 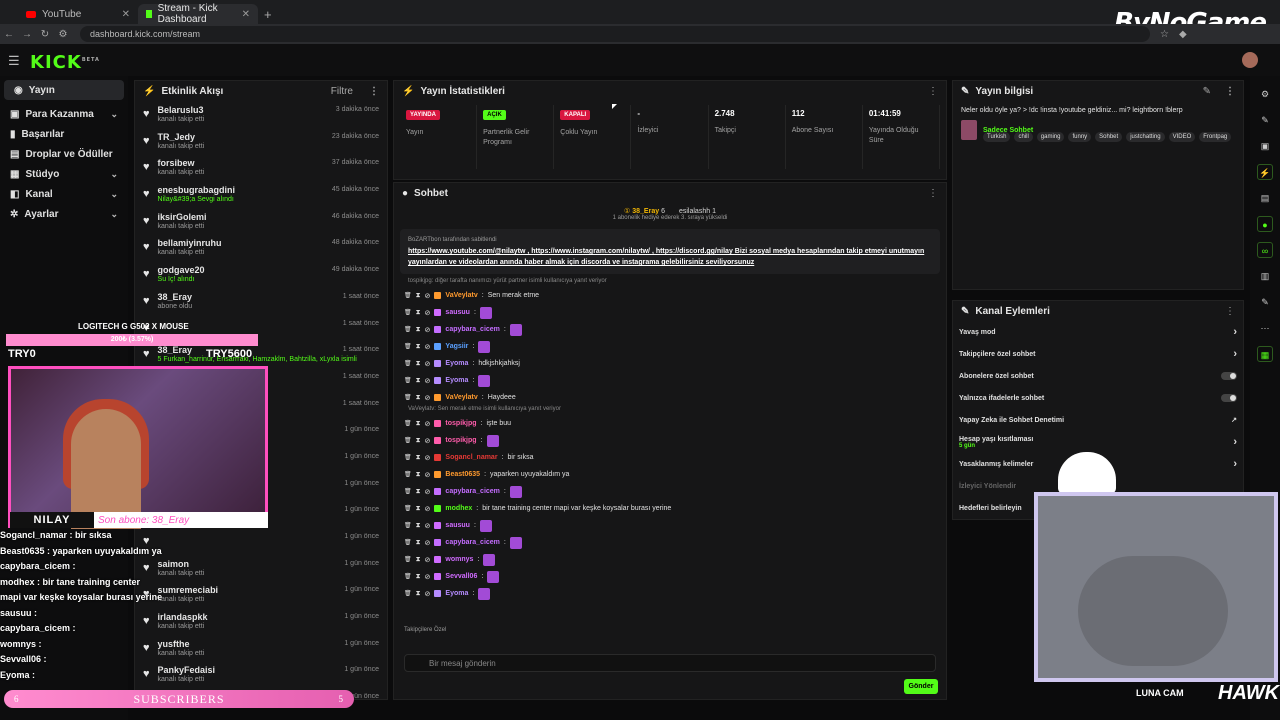 What do you see at coordinates (64, 194) in the screenshot?
I see `sidebar-item-kanal: ◧ Kanal ⌄` at bounding box center [64, 194].